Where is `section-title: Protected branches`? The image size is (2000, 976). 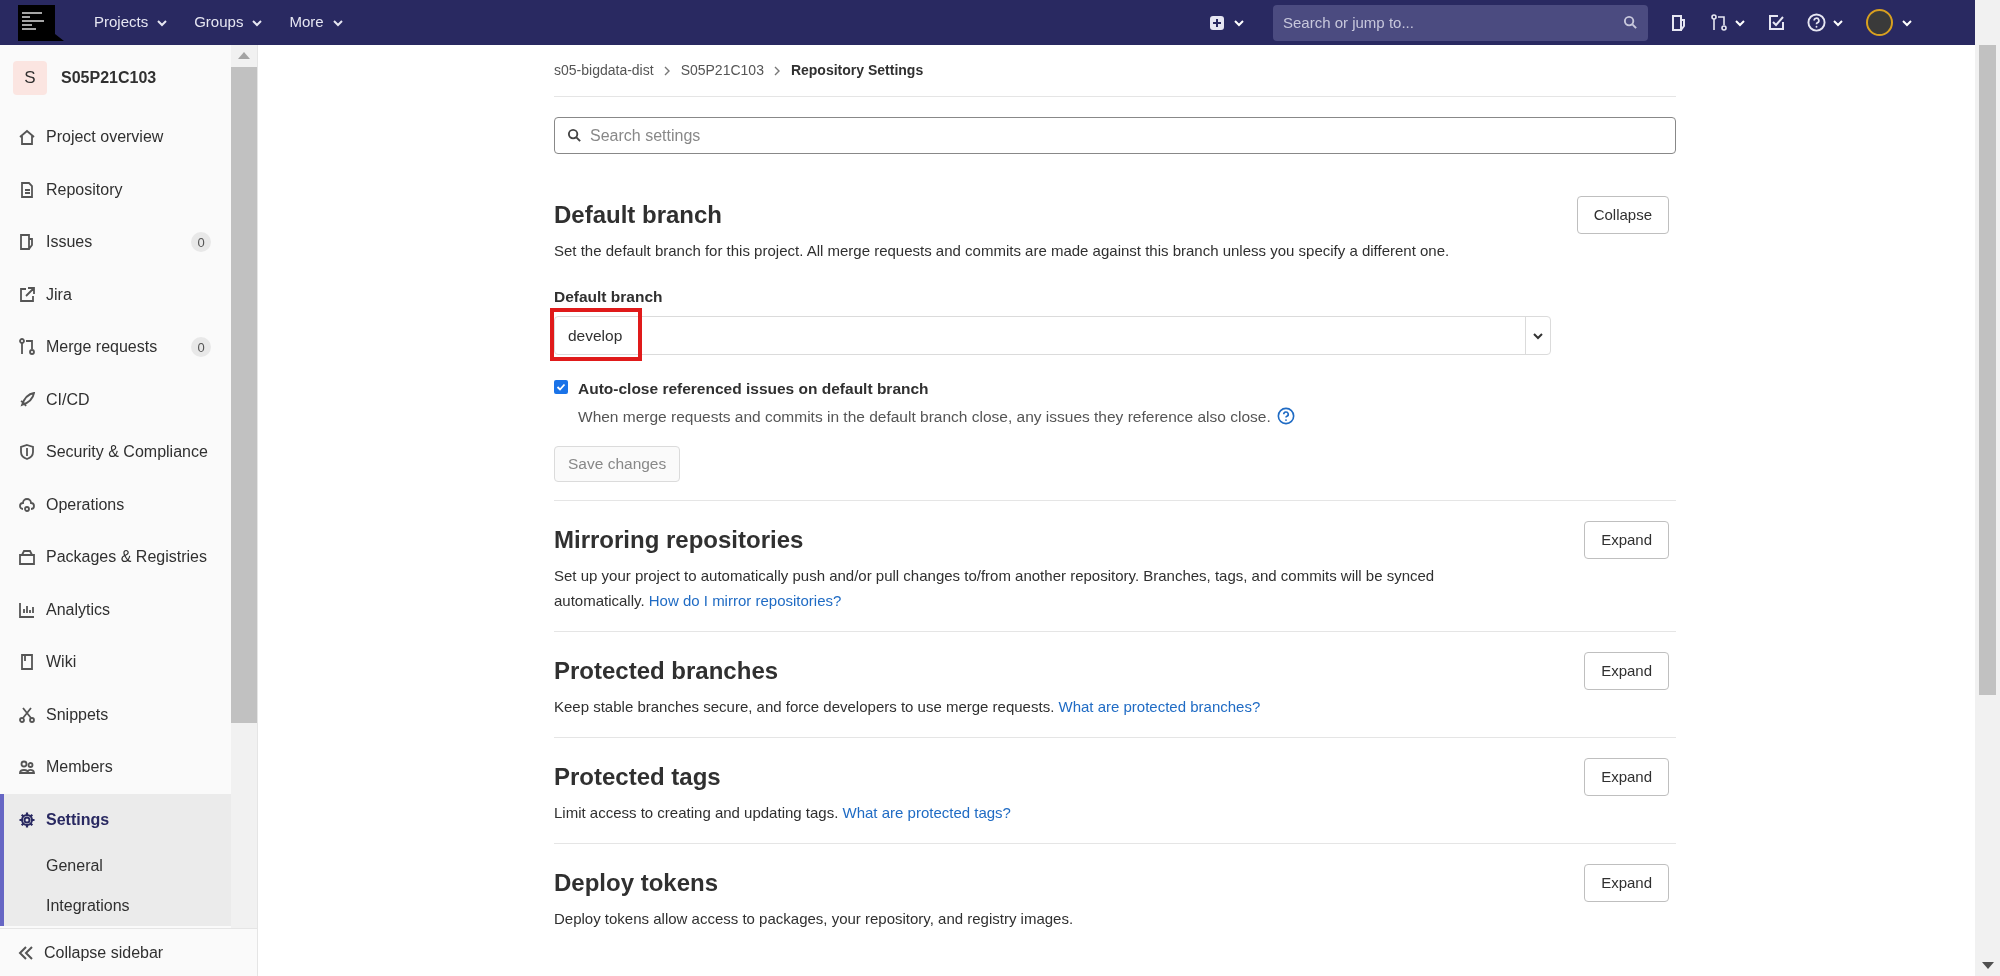
section-title: Protected branches is located at coordinates (666, 670).